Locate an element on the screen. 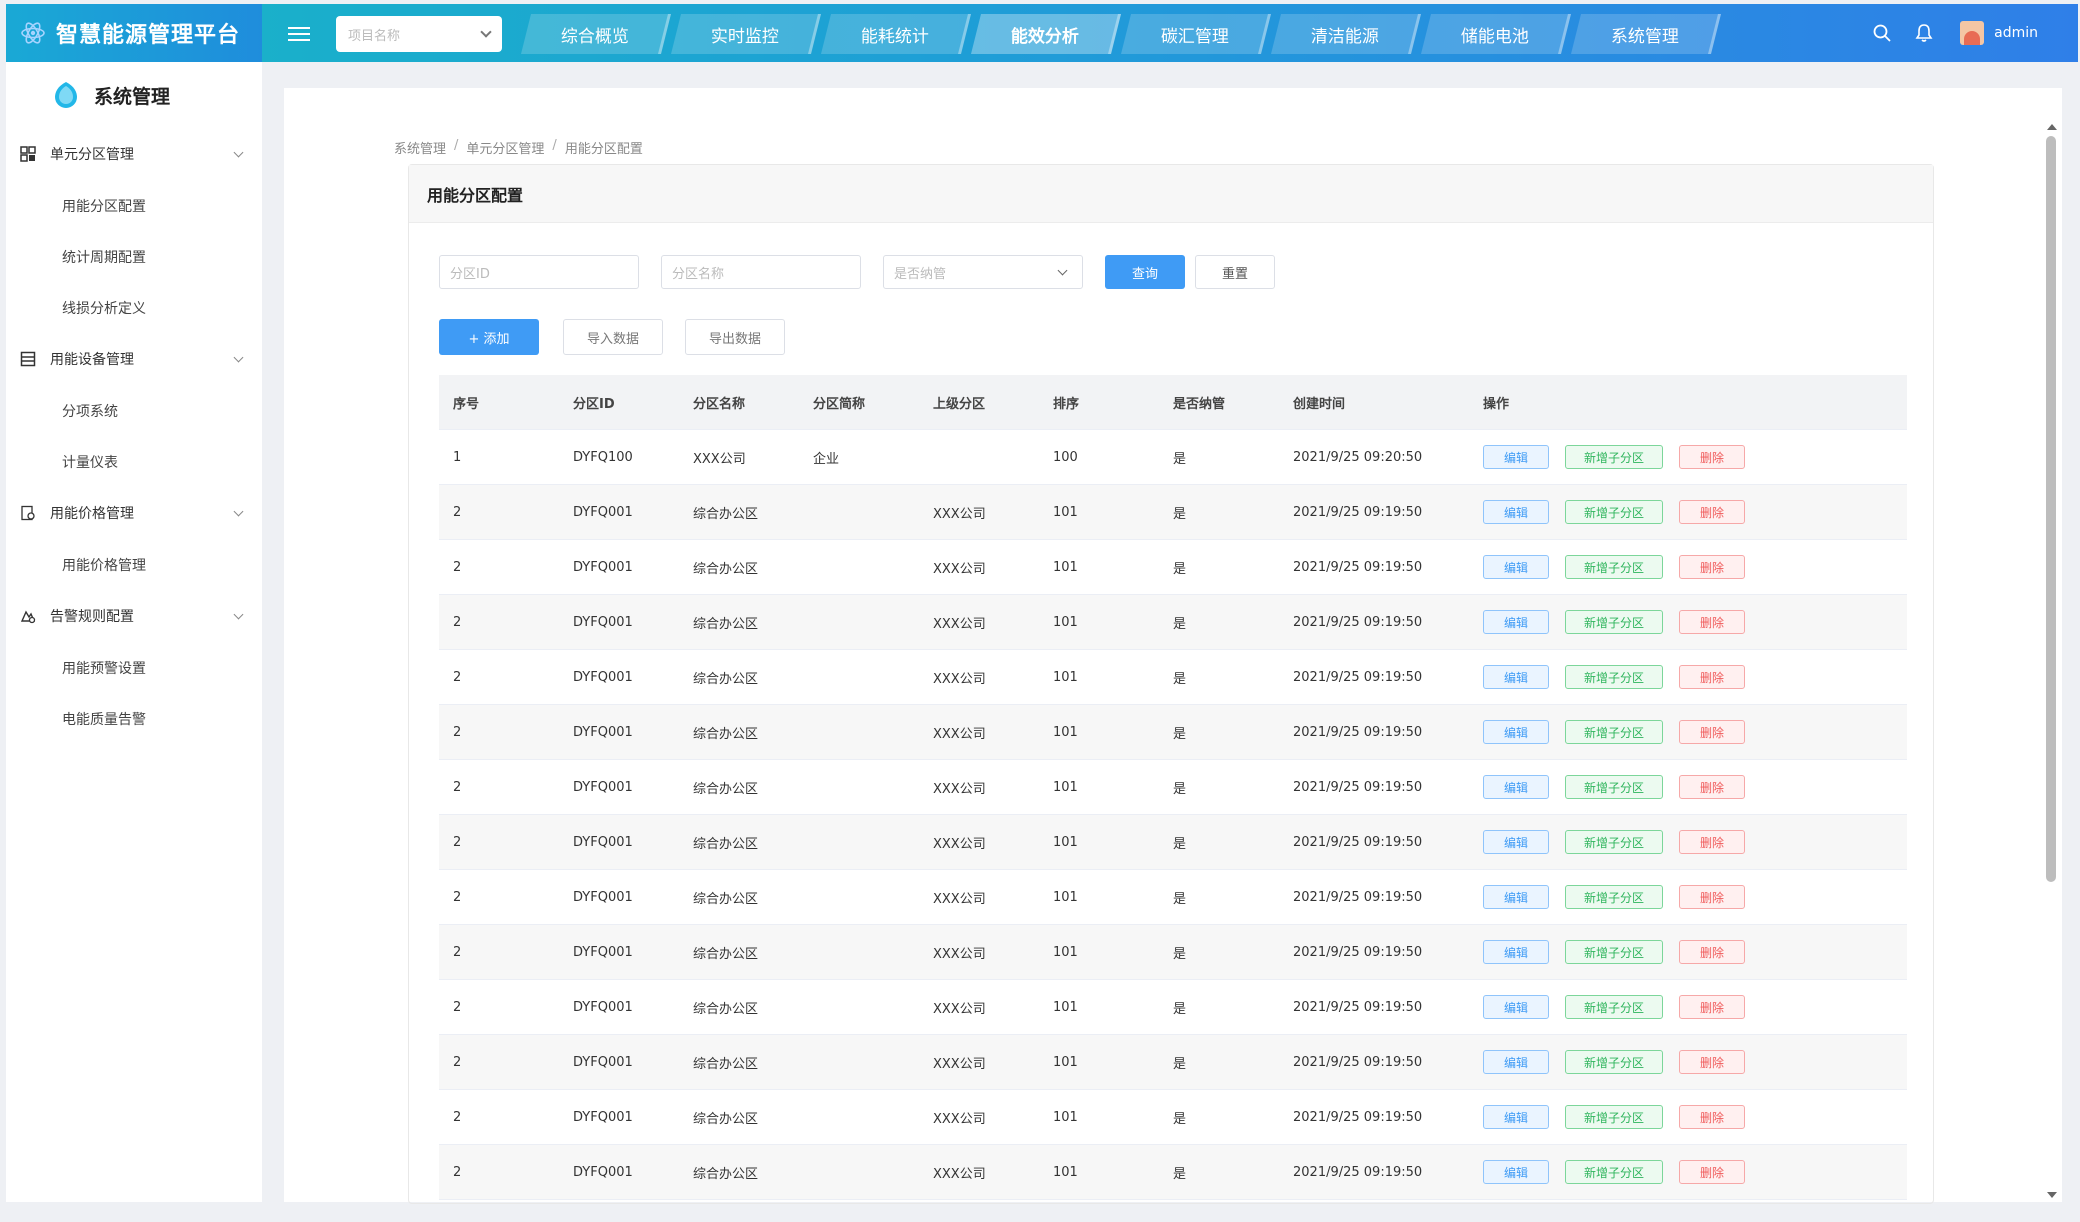 The image size is (2080, 1222). nav-tab: 能效分析 is located at coordinates (1046, 34).